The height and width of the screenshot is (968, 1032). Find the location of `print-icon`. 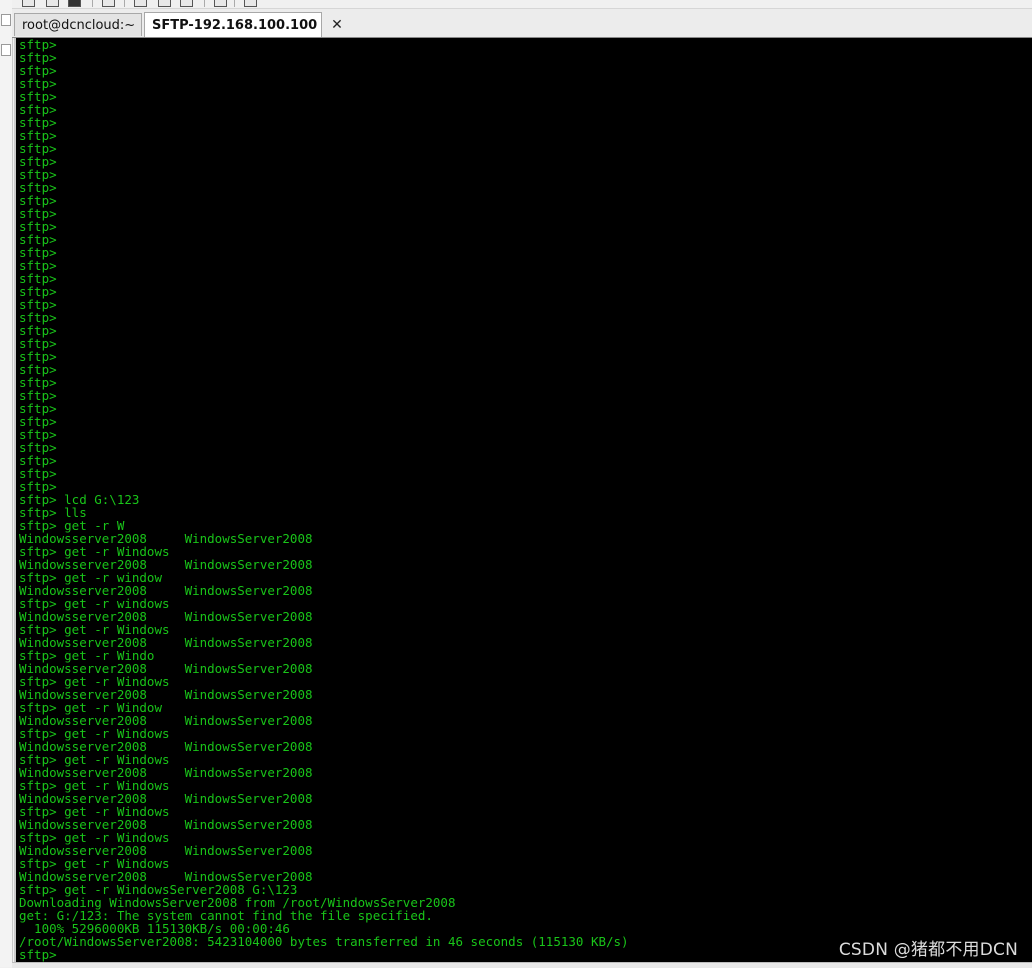

print-icon is located at coordinates (108, 3).